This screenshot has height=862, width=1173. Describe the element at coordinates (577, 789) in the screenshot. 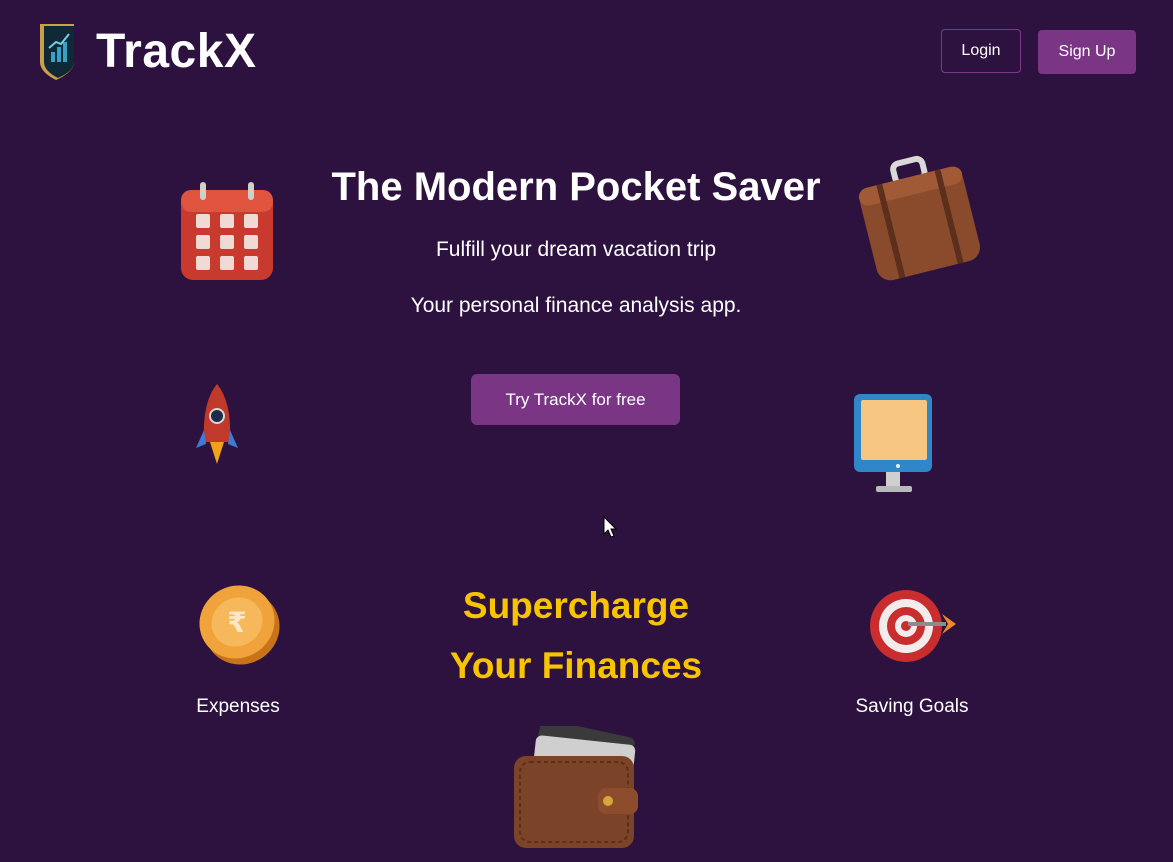

I see `wallet-icon` at that location.